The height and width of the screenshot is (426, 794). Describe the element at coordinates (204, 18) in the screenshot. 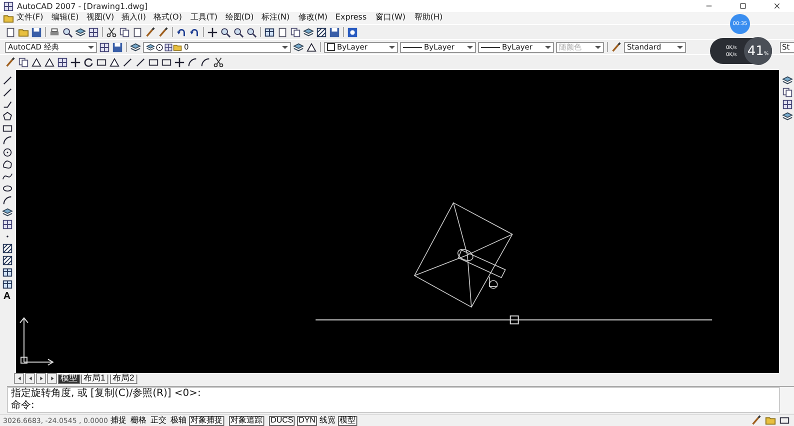

I see `menu-item: 工具(T)` at that location.